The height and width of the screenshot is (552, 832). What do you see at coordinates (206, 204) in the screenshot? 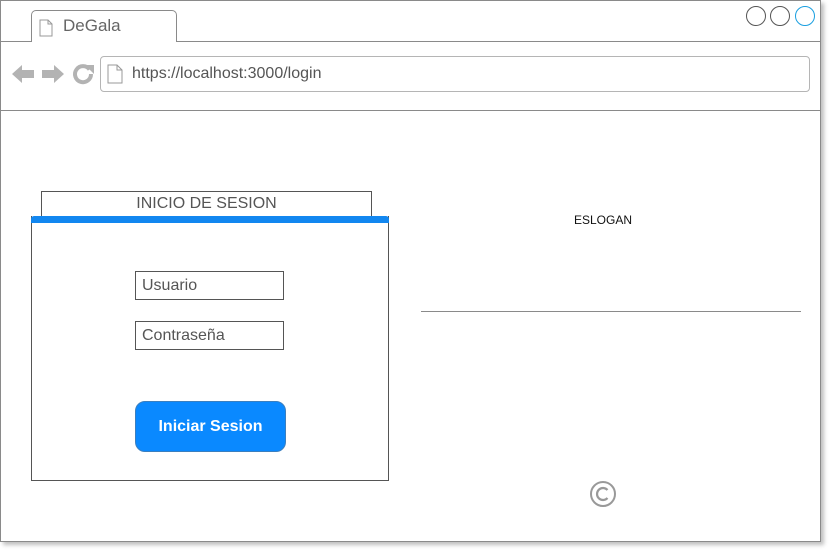
I see `login-title: INICIO DE SESION` at bounding box center [206, 204].